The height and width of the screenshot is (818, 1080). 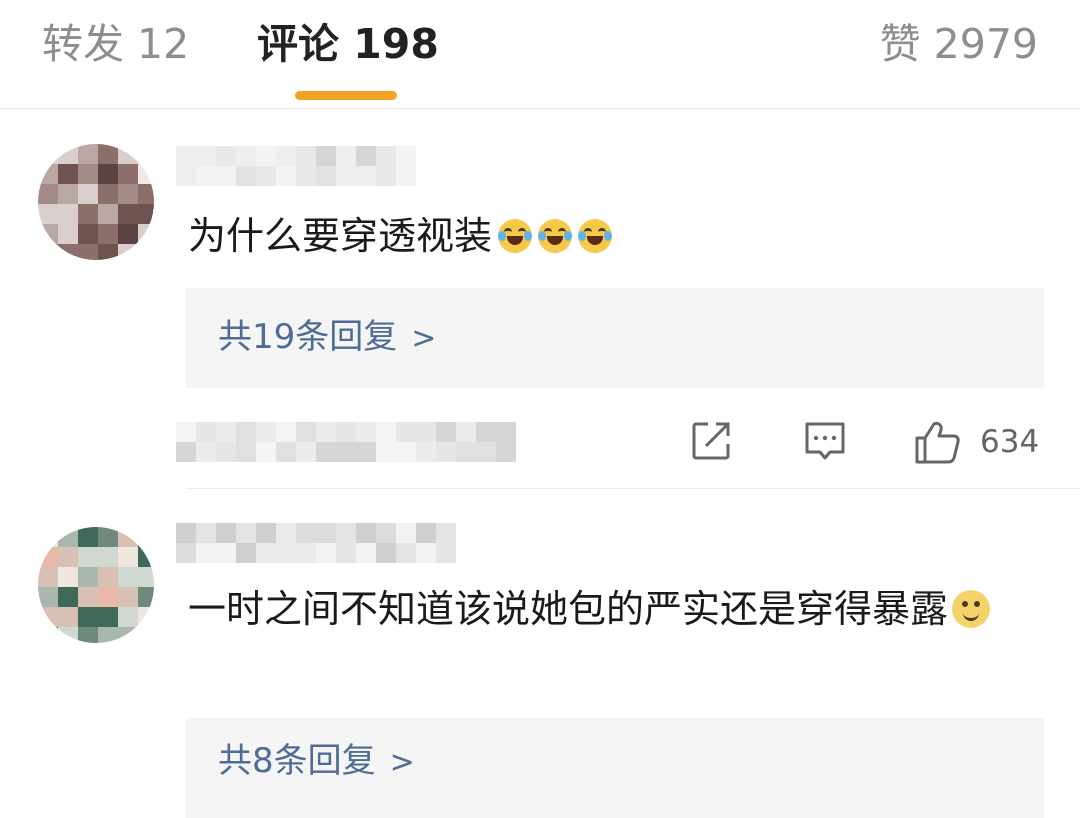 I want to click on tab-likes: 赞 2979, so click(x=959, y=44).